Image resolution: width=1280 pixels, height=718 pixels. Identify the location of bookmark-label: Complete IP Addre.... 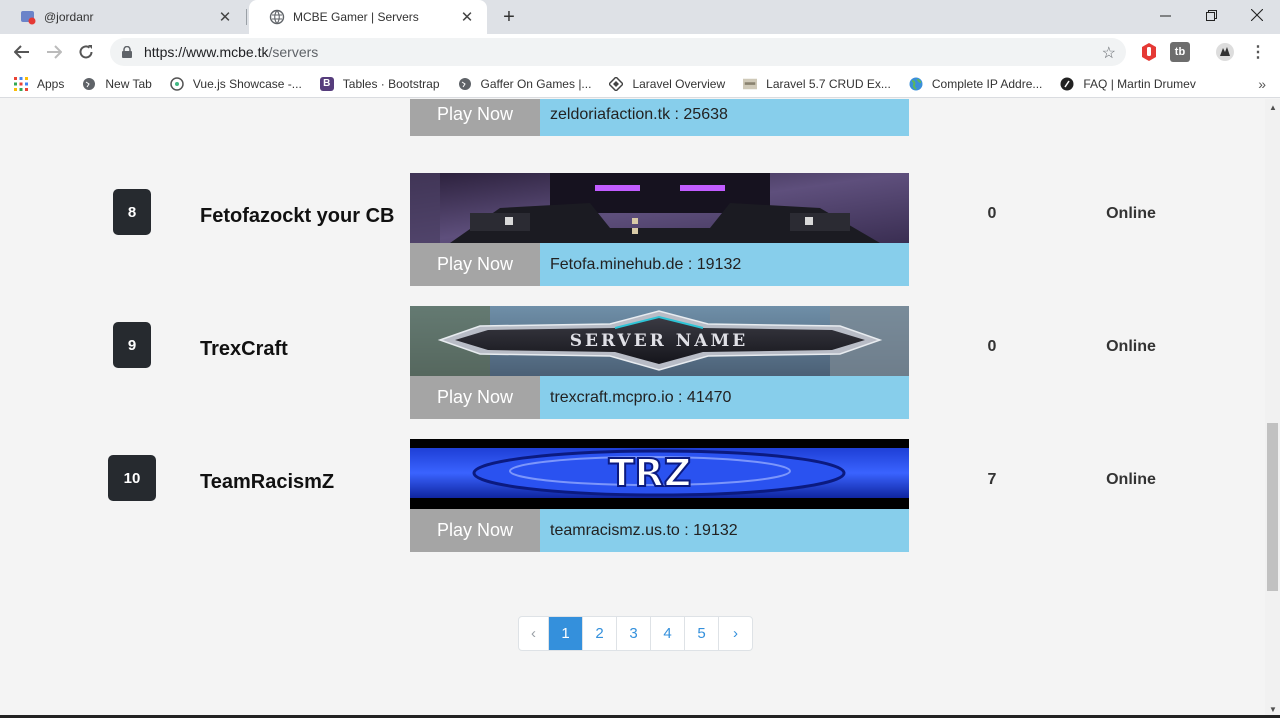
(987, 83).